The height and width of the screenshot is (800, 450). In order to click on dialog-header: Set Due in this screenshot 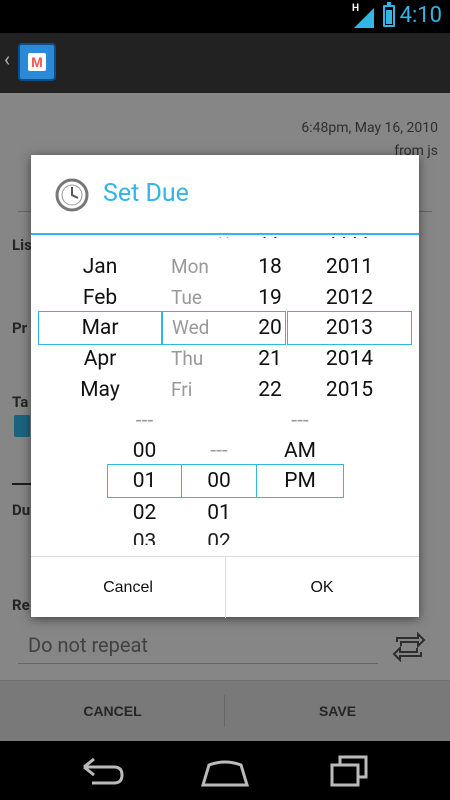, I will do `click(225, 195)`.